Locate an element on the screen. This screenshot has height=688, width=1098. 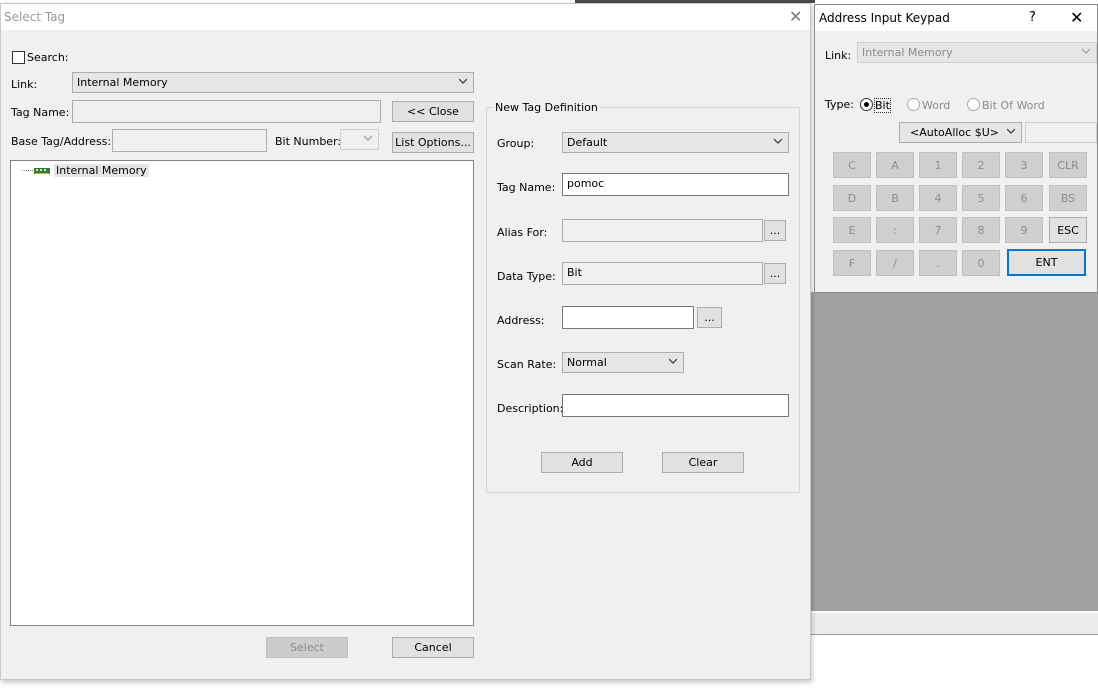
base-tag-label: Base Tag/Address: is located at coordinates (61, 141).